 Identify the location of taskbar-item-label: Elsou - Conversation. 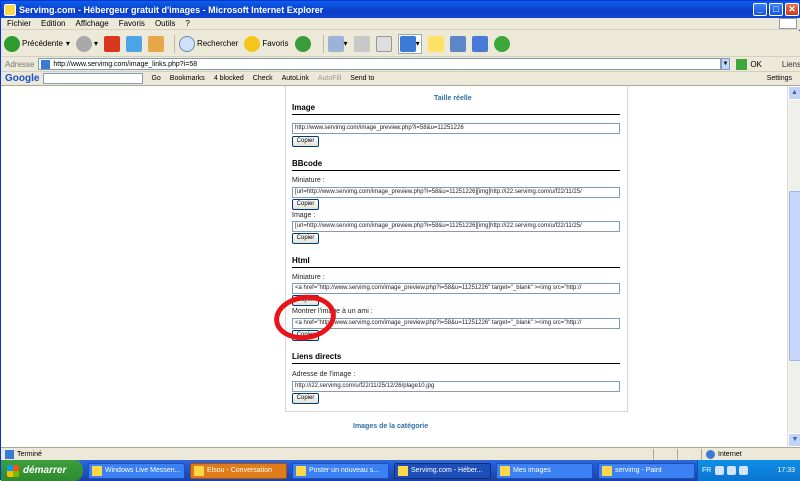
(239, 470).